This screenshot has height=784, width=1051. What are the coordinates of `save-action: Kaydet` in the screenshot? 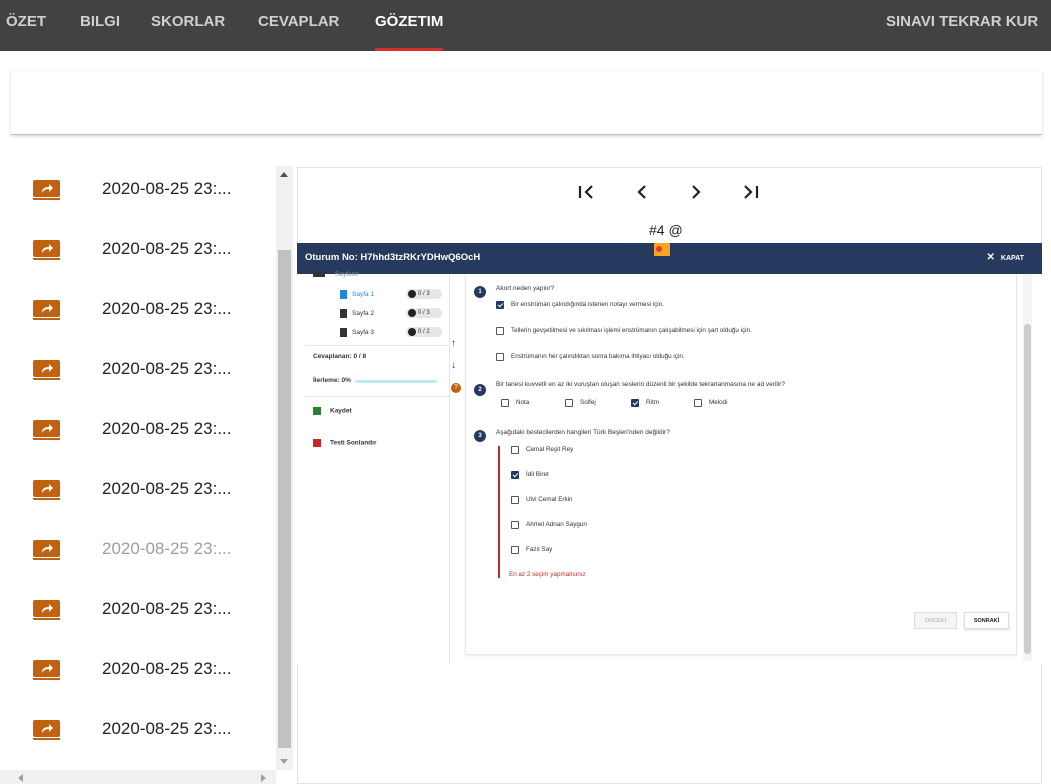 It's located at (332, 411).